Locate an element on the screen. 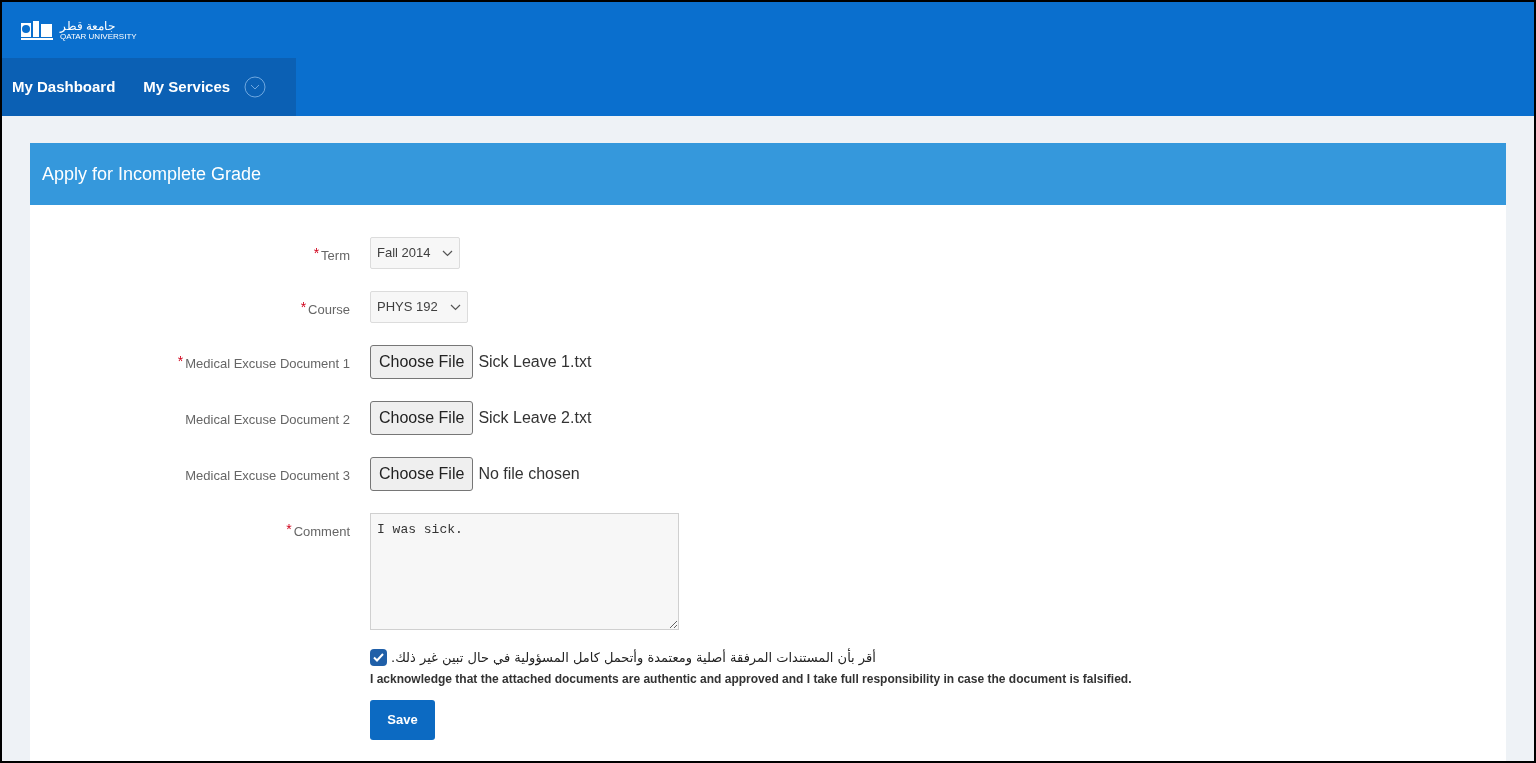 The image size is (1536, 763). check-icon is located at coordinates (378, 658).